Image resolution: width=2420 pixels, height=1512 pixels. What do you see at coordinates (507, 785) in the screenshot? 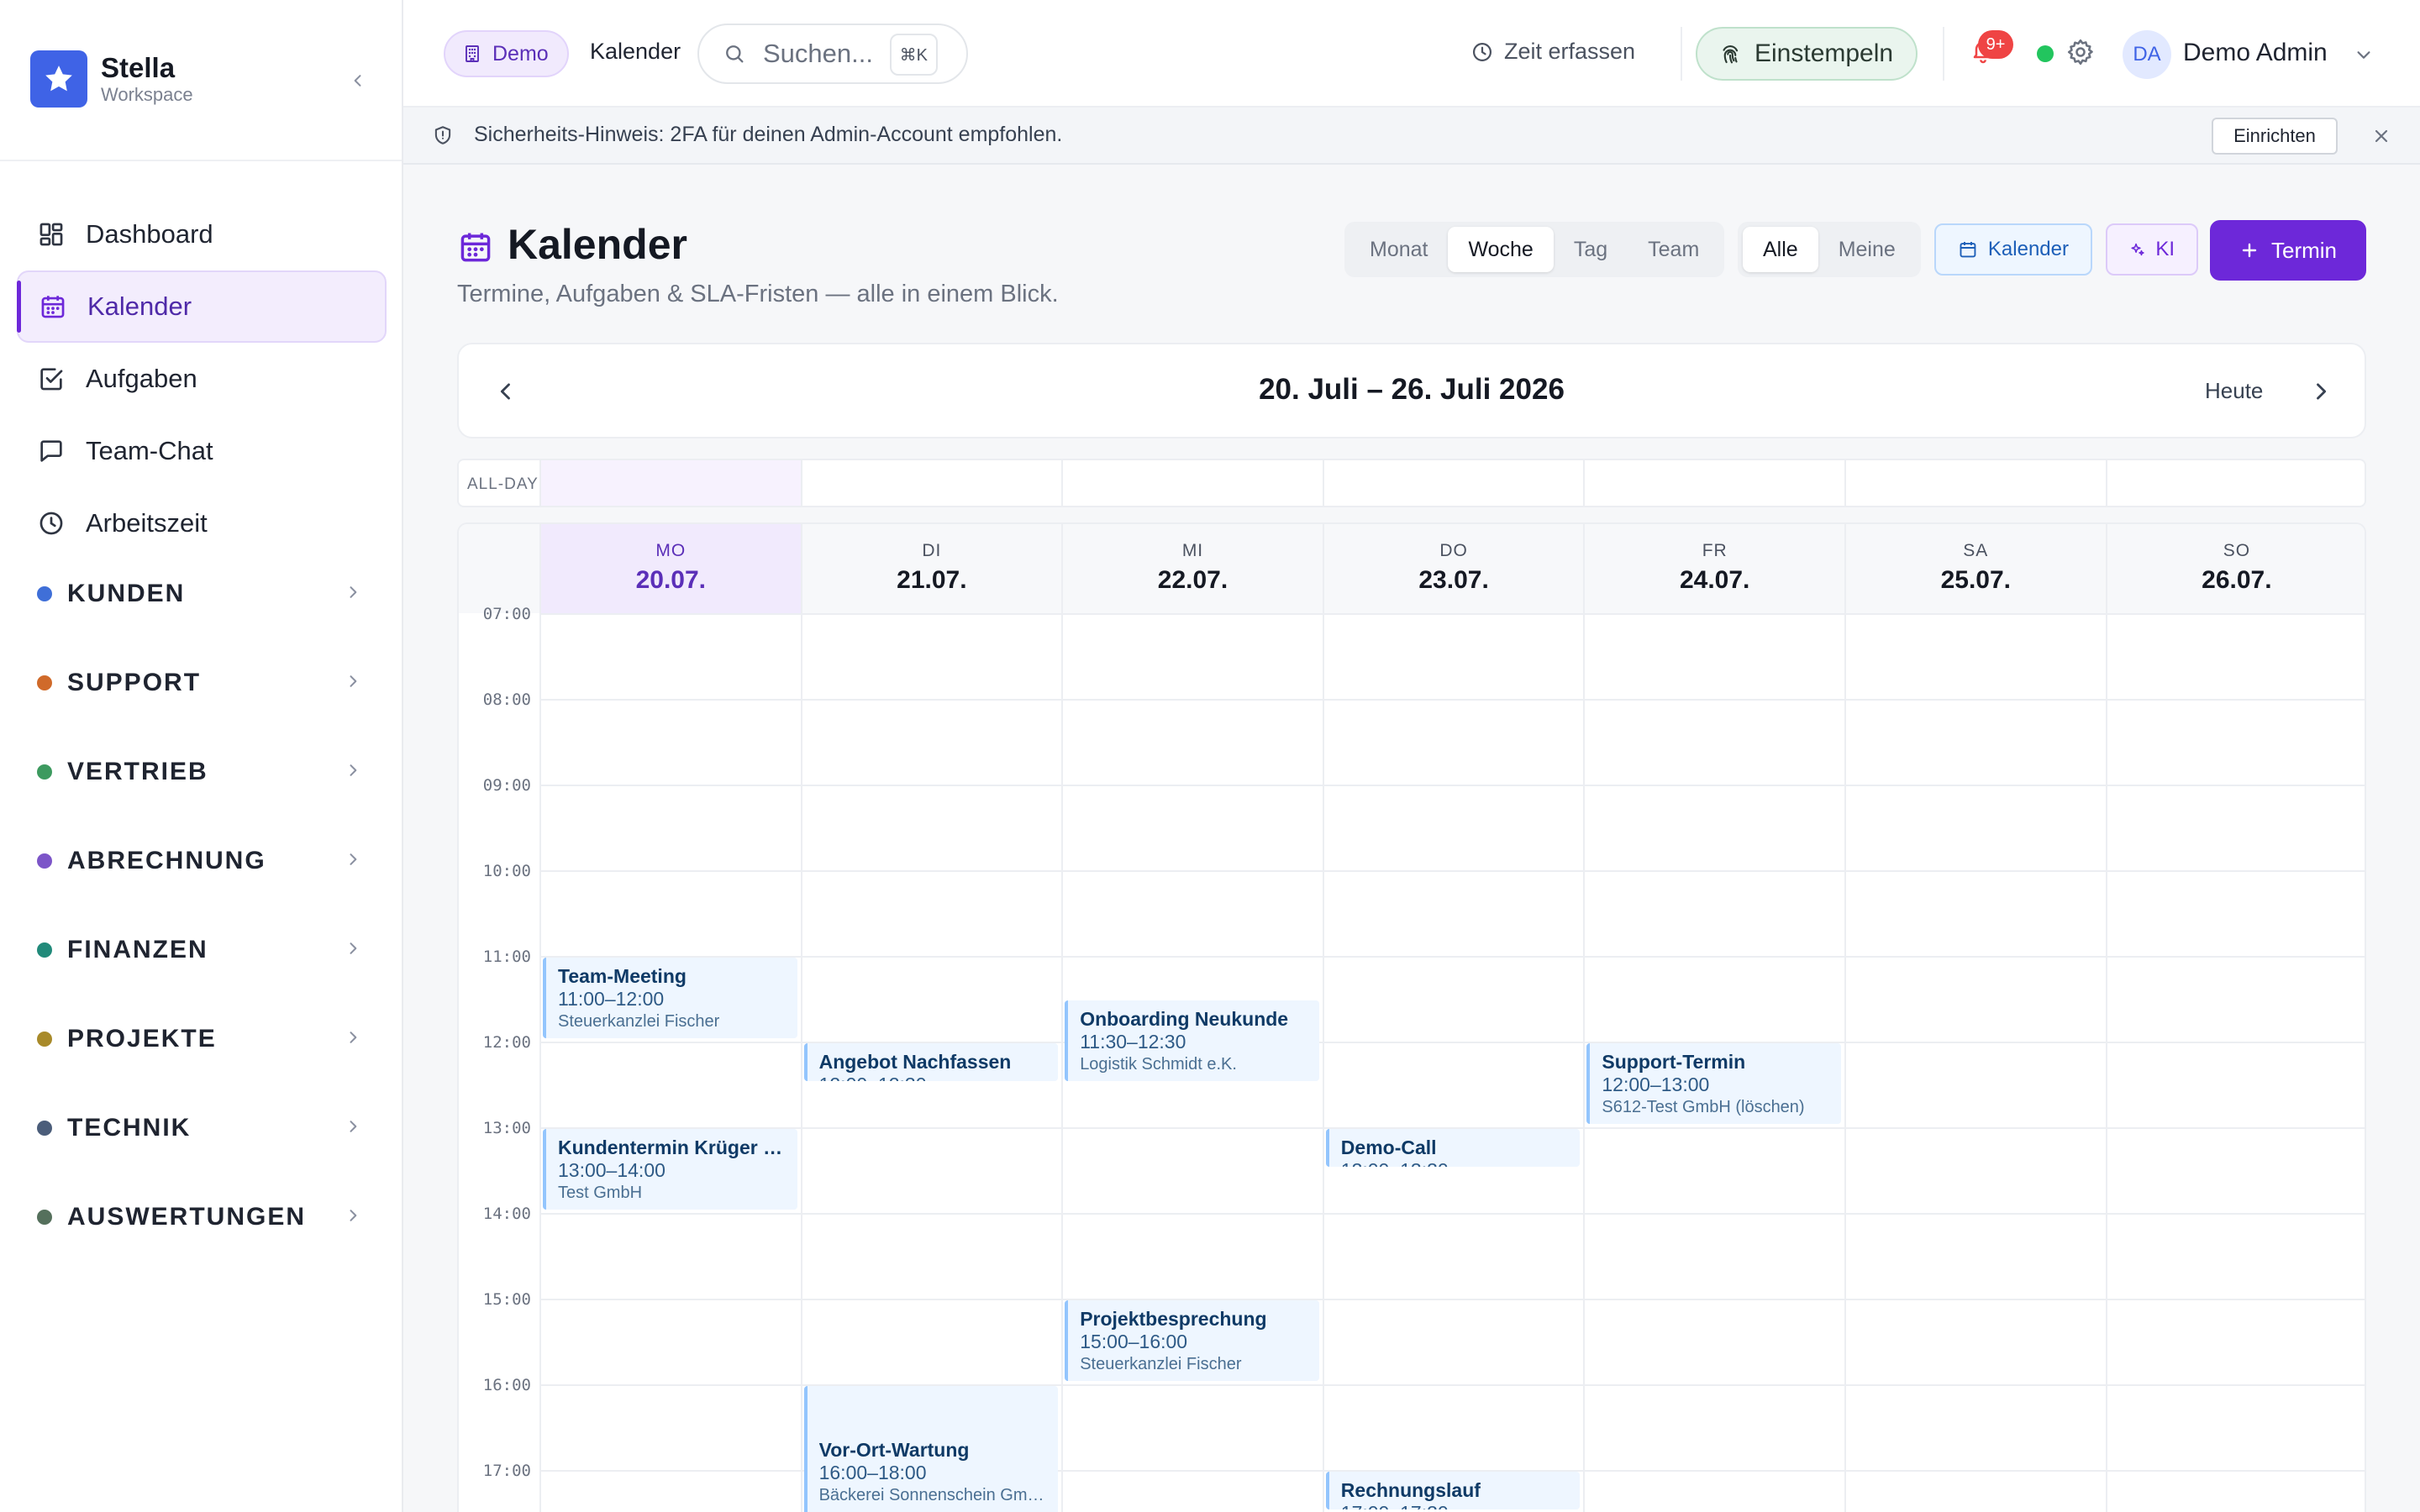
I see `hour-label: 09:00` at bounding box center [507, 785].